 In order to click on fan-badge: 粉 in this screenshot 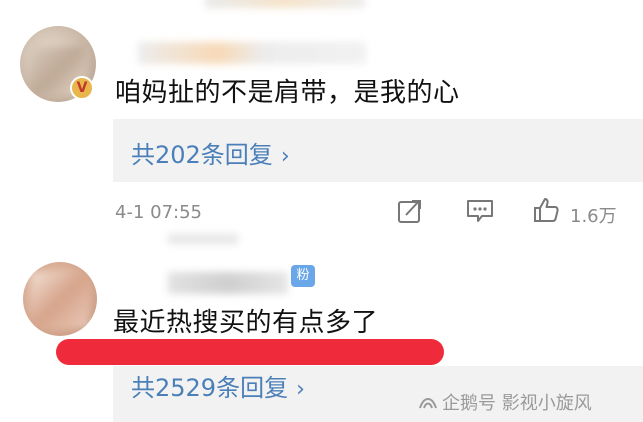, I will do `click(303, 276)`.